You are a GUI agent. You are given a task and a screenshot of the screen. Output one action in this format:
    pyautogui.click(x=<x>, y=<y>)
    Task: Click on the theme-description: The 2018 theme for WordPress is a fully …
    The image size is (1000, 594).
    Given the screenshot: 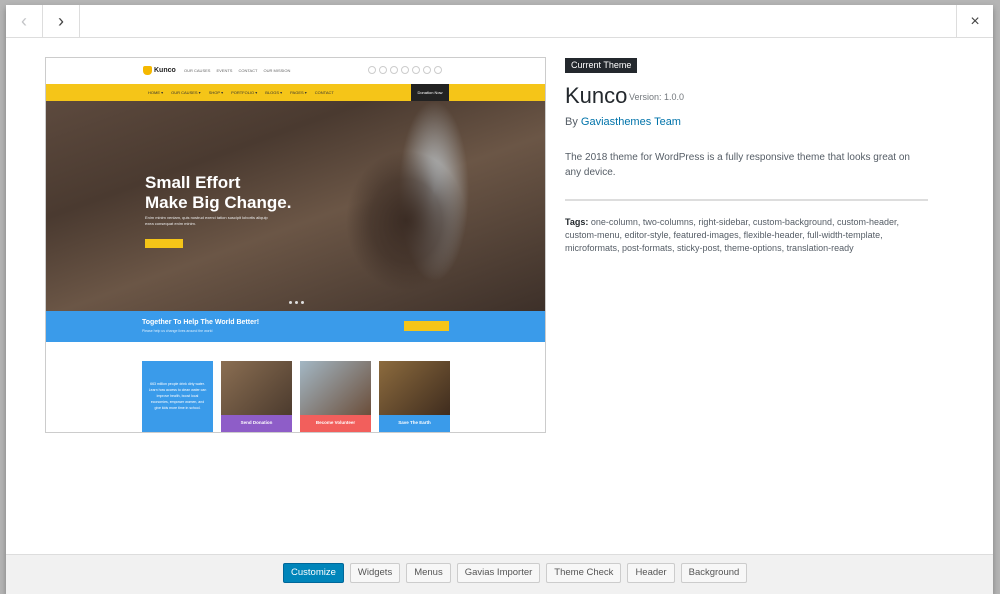 What is the action you would take?
    pyautogui.click(x=737, y=165)
    